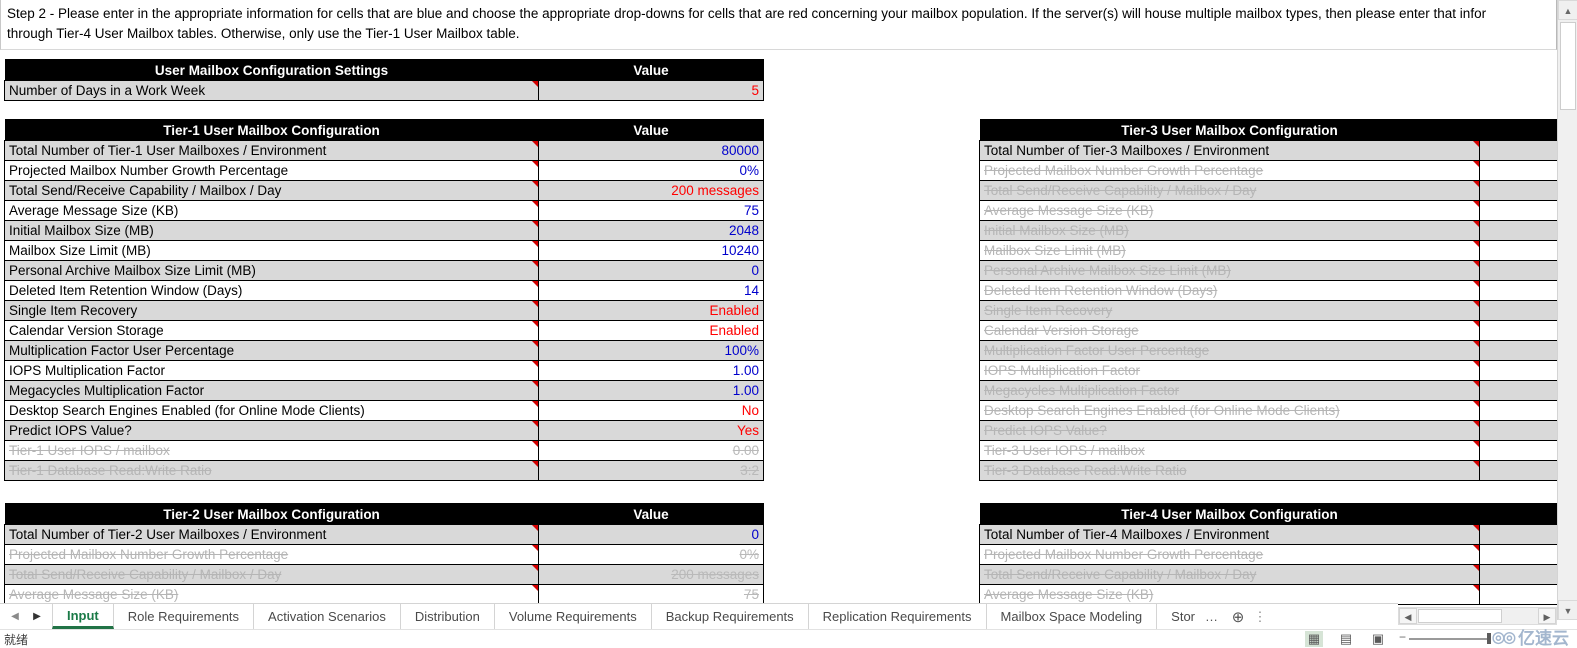  What do you see at coordinates (448, 616) in the screenshot?
I see `sheet-tab-distribution: Distribution` at bounding box center [448, 616].